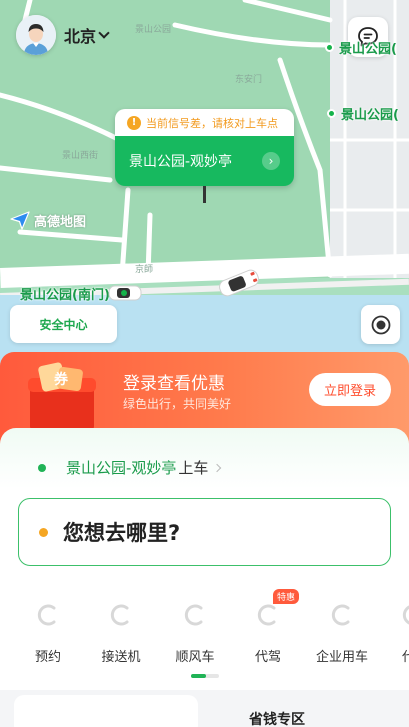 Image resolution: width=409 pixels, height=727 pixels. What do you see at coordinates (268, 627) in the screenshot?
I see `service-chauffeur: 特惠 代驾` at bounding box center [268, 627].